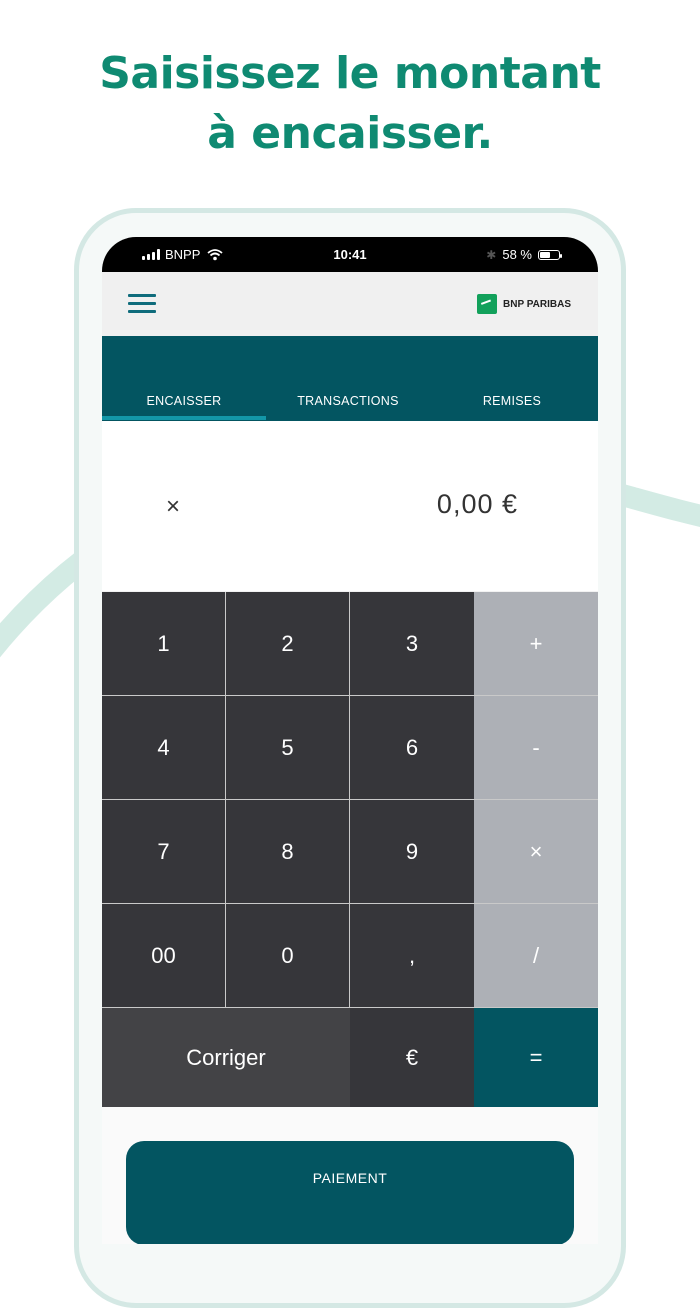  What do you see at coordinates (536, 851) in the screenshot?
I see `key-multiply: ×` at bounding box center [536, 851].